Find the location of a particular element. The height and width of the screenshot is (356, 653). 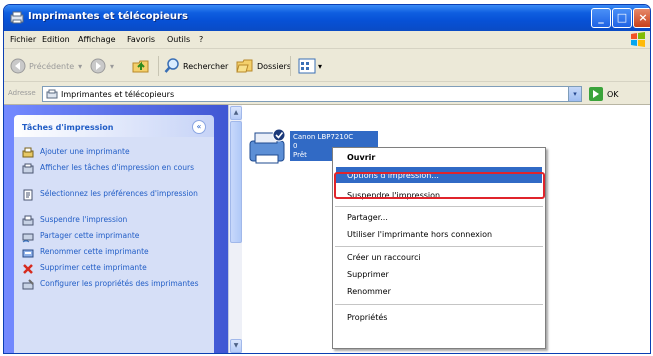

print-queue-icon is located at coordinates (28, 168).